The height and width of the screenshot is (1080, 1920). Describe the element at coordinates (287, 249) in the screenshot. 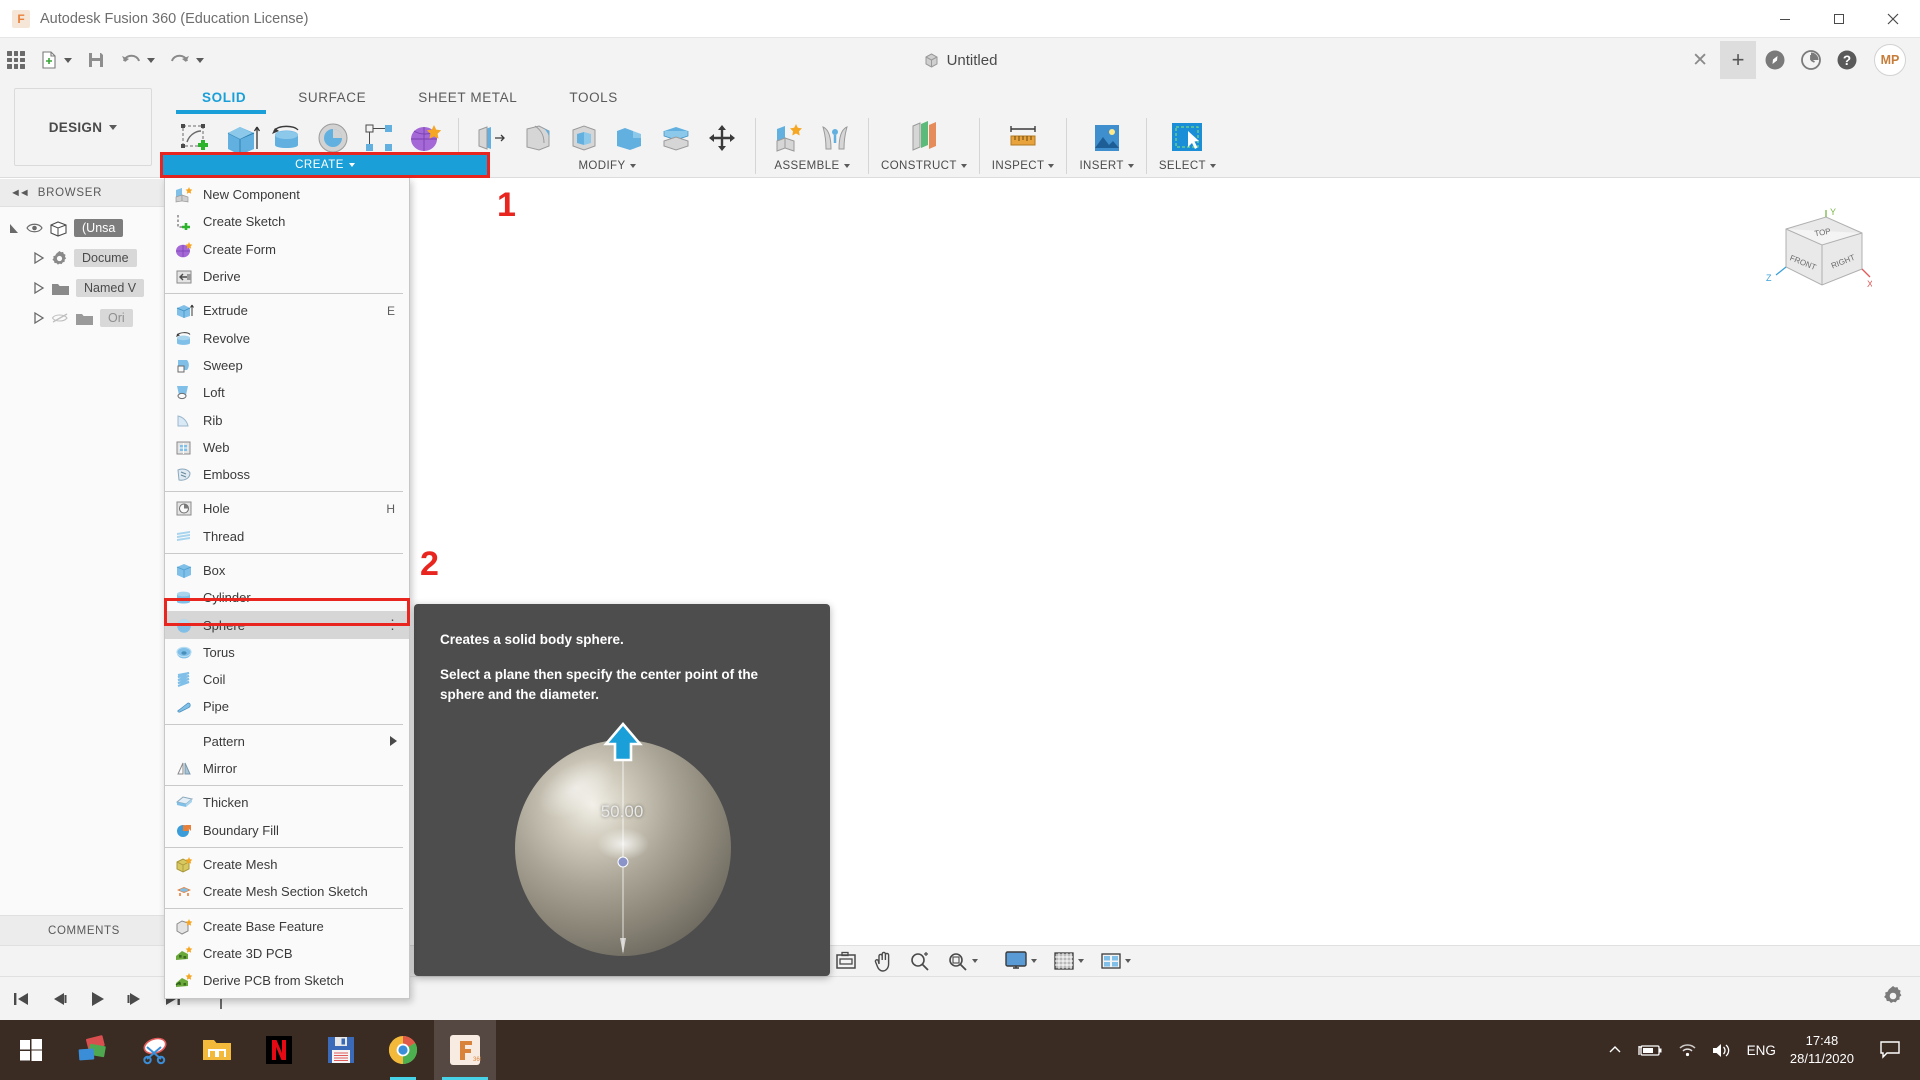

I see `menu-item-create-form: Create Form` at that location.